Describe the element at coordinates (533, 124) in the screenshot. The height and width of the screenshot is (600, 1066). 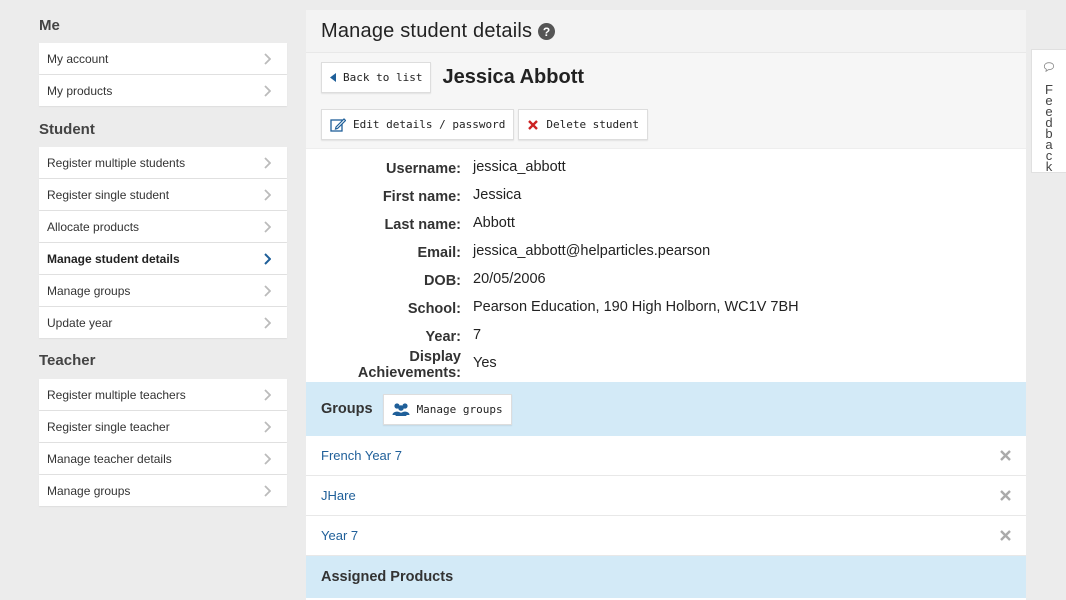
I see `delete-x-icon` at that location.